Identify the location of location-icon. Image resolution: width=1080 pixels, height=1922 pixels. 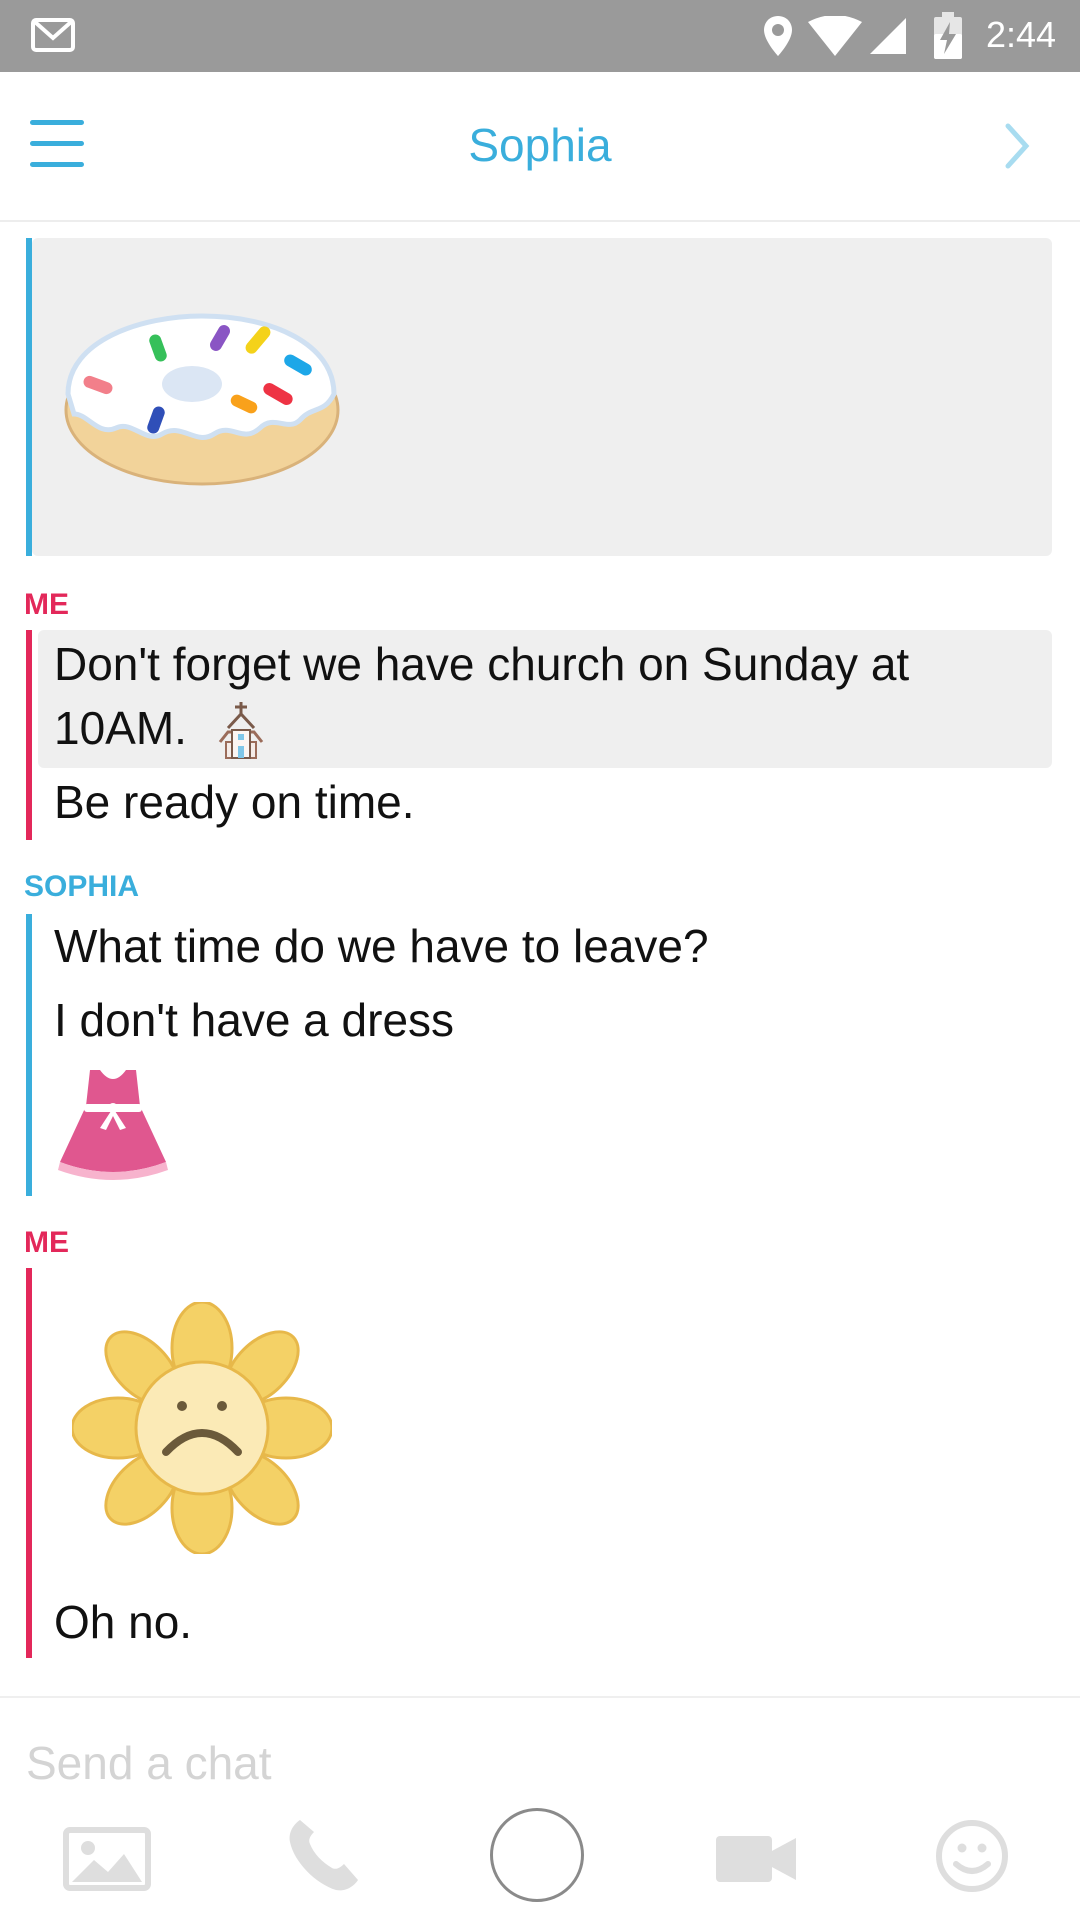
(778, 36).